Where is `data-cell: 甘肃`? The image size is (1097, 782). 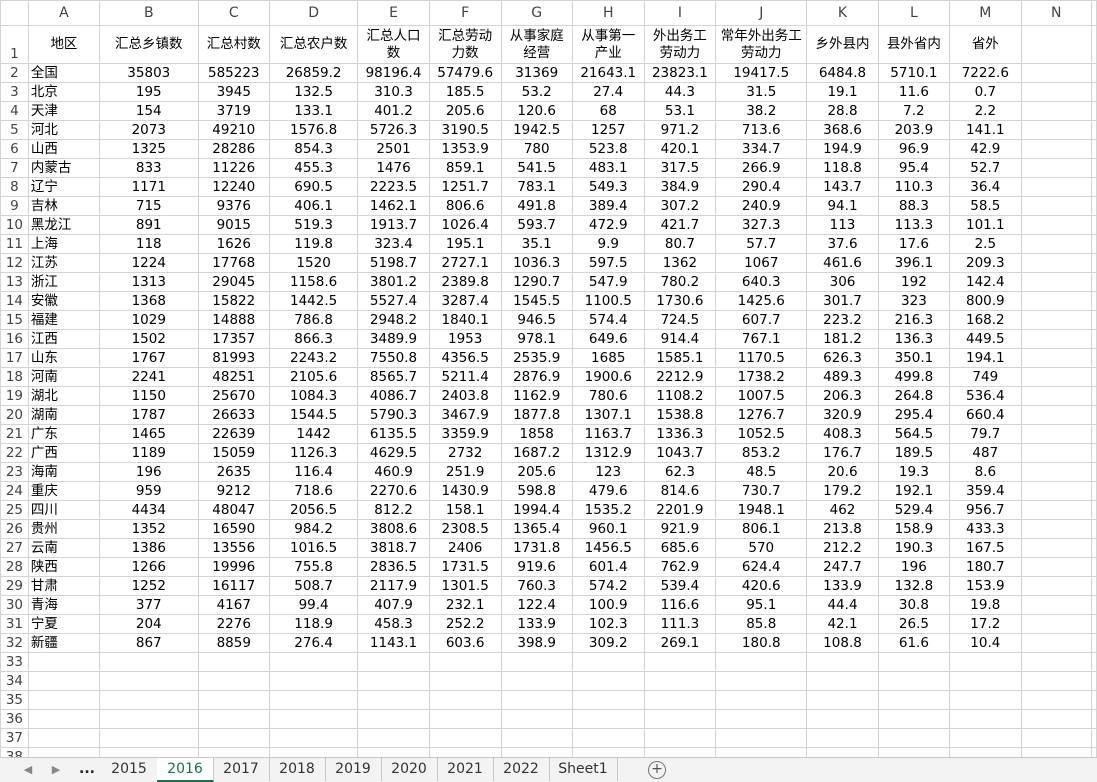 data-cell: 甘肃 is located at coordinates (64, 586).